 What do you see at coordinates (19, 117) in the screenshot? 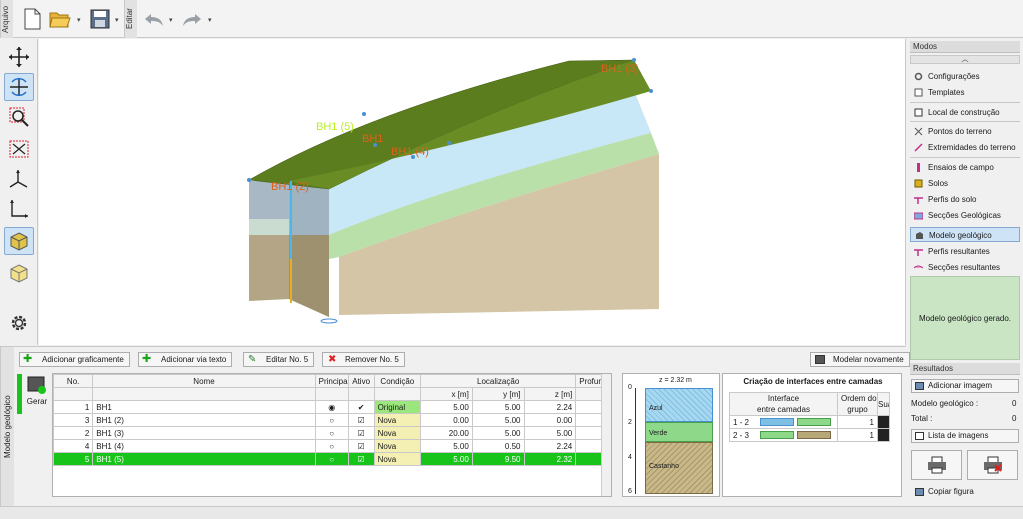
I see `zoom-tool` at bounding box center [19, 117].